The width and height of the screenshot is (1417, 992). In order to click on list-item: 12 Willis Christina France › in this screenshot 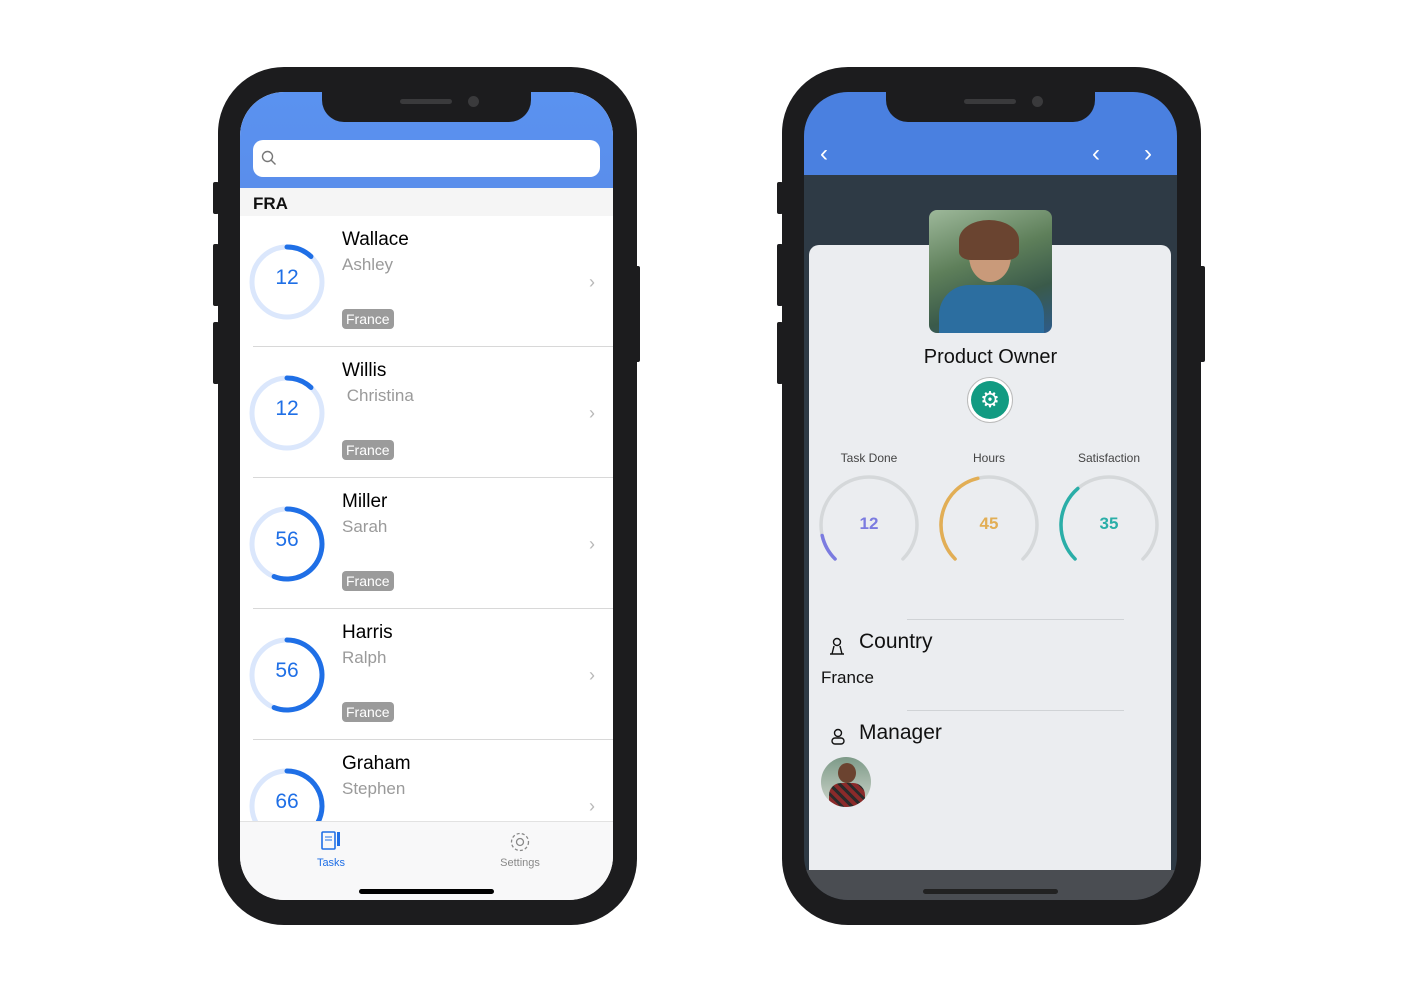, I will do `click(426, 412)`.